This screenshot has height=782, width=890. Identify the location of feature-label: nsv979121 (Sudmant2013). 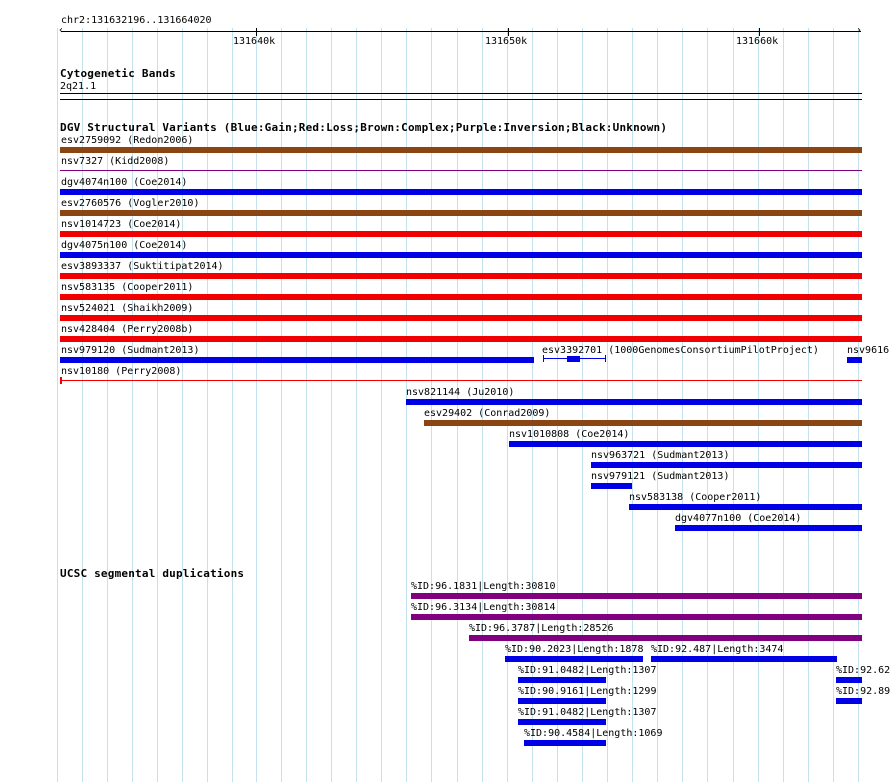
(660, 476).